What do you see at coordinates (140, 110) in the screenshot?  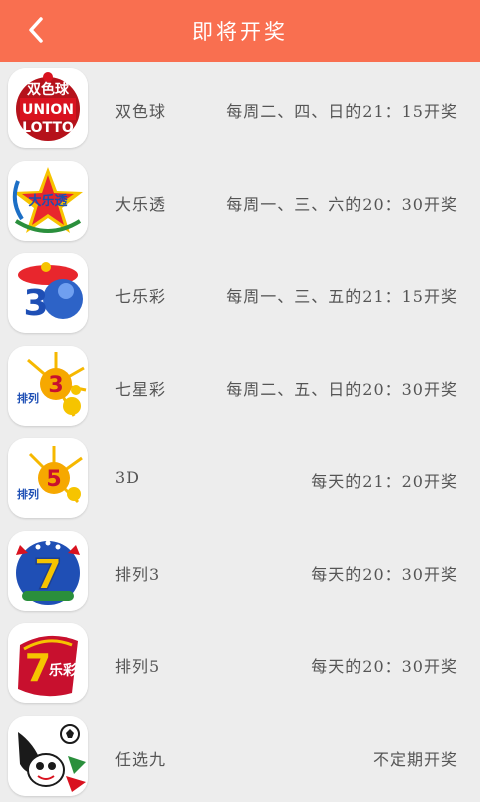 I see `lottery-name: 双色球` at bounding box center [140, 110].